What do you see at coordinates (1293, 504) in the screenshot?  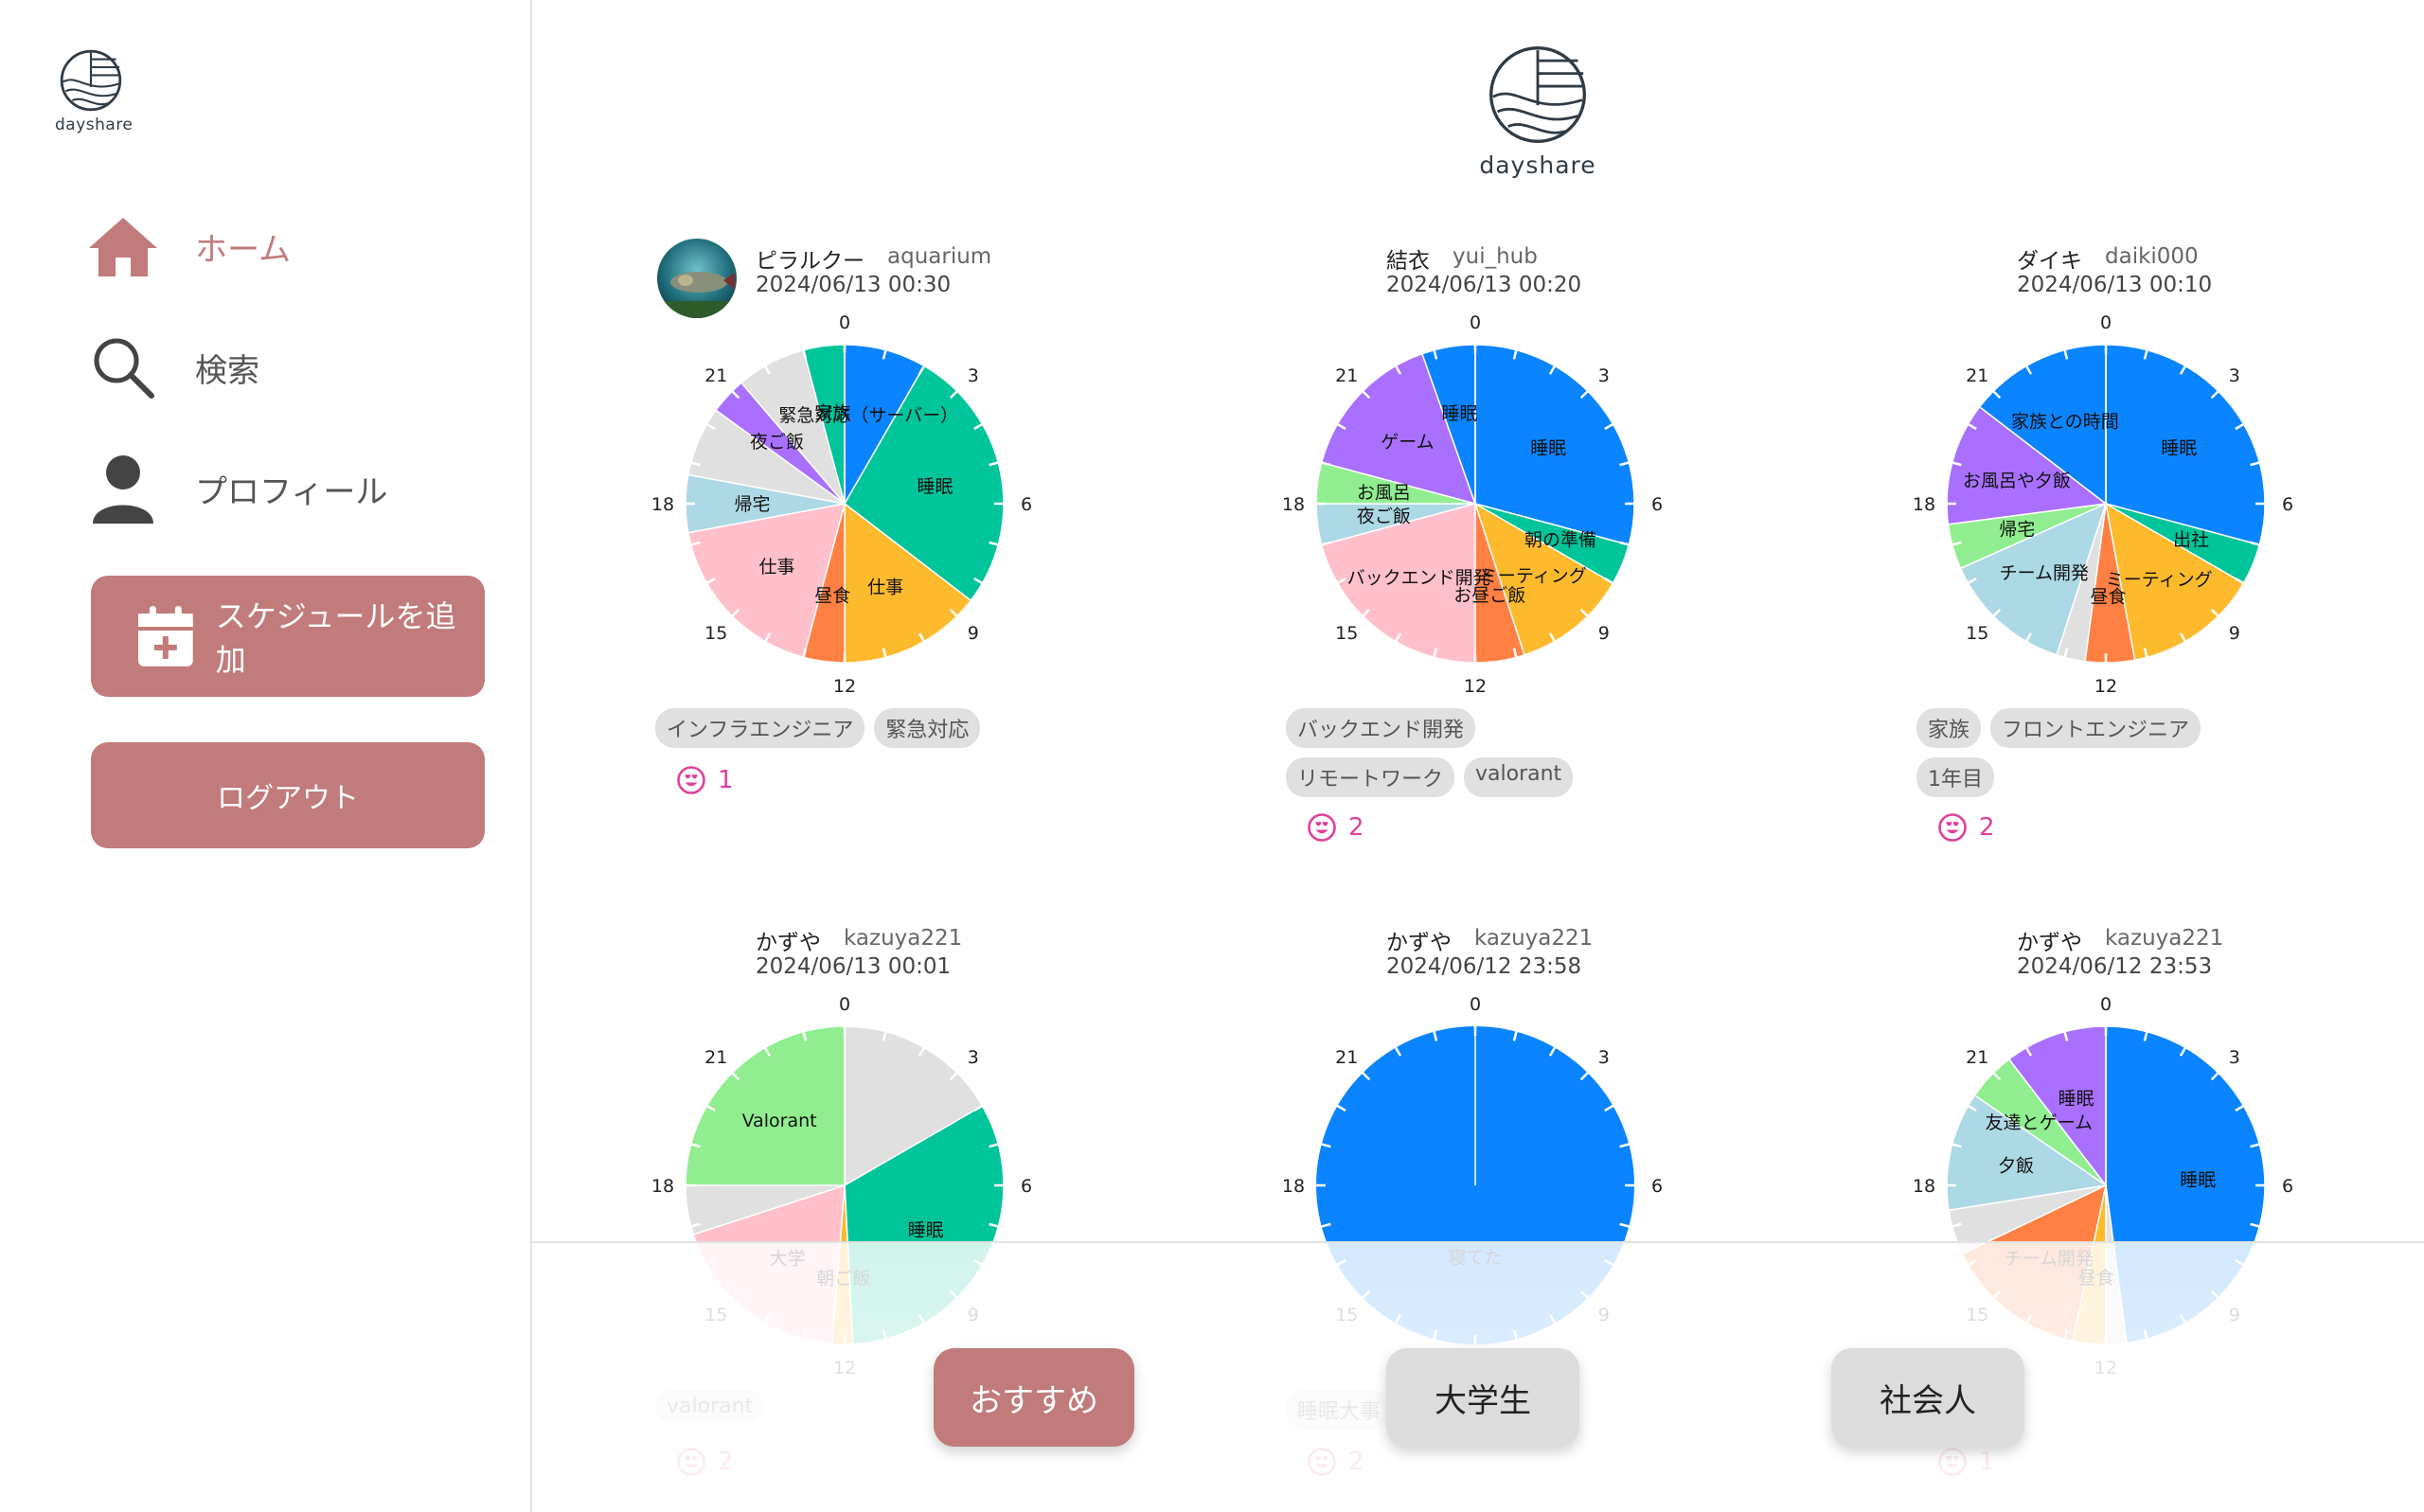 I see `clock-label: 18` at bounding box center [1293, 504].